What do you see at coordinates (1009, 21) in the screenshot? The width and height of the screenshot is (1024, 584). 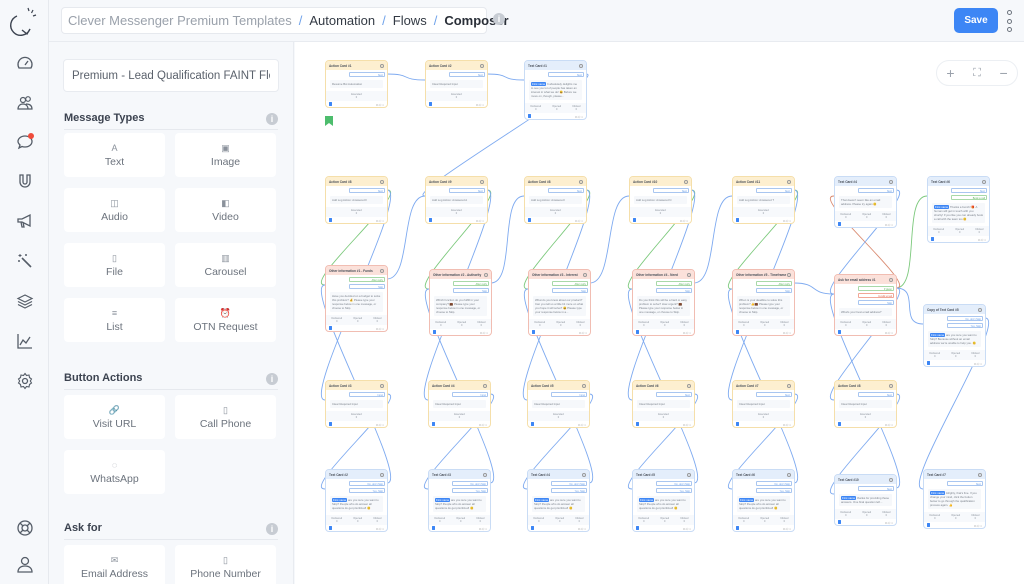 I see `more-vertical-icon` at bounding box center [1009, 21].